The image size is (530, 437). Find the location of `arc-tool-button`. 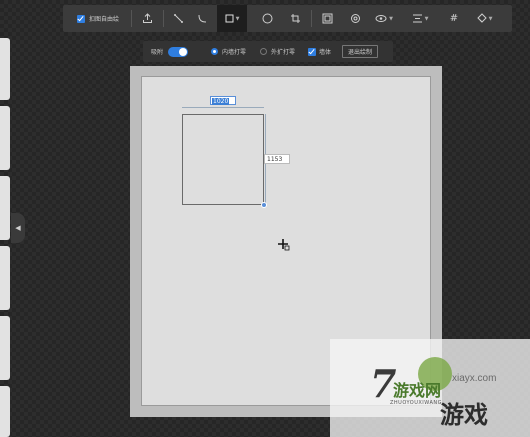

arc-tool-button is located at coordinates (202, 18).